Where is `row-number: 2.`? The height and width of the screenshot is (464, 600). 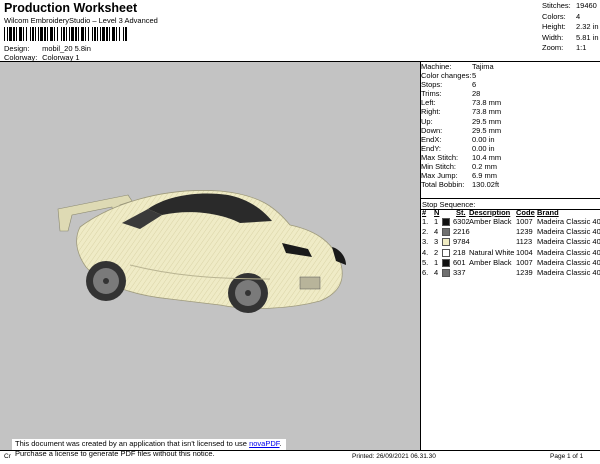
row-number: 2. is located at coordinates (425, 232).